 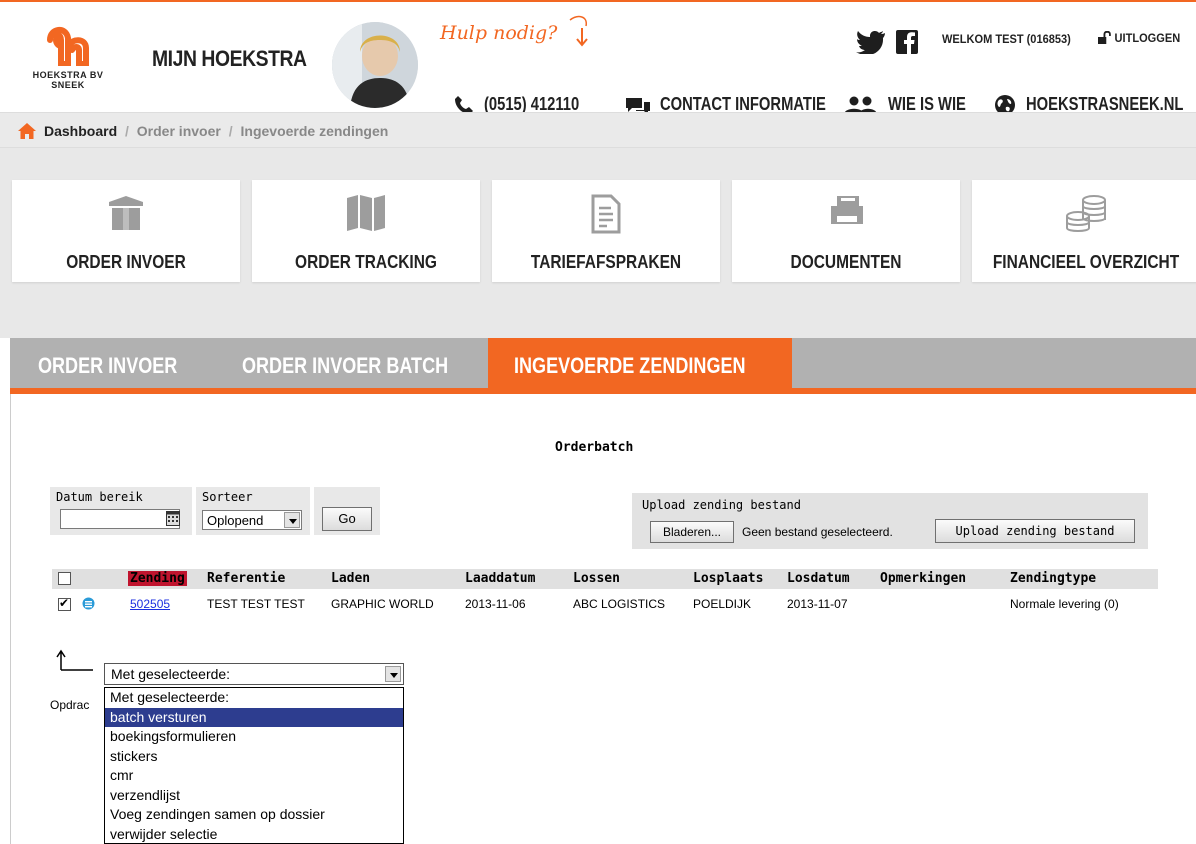 What do you see at coordinates (722, 604) in the screenshot?
I see `cell-losplaats: POELDIJK` at bounding box center [722, 604].